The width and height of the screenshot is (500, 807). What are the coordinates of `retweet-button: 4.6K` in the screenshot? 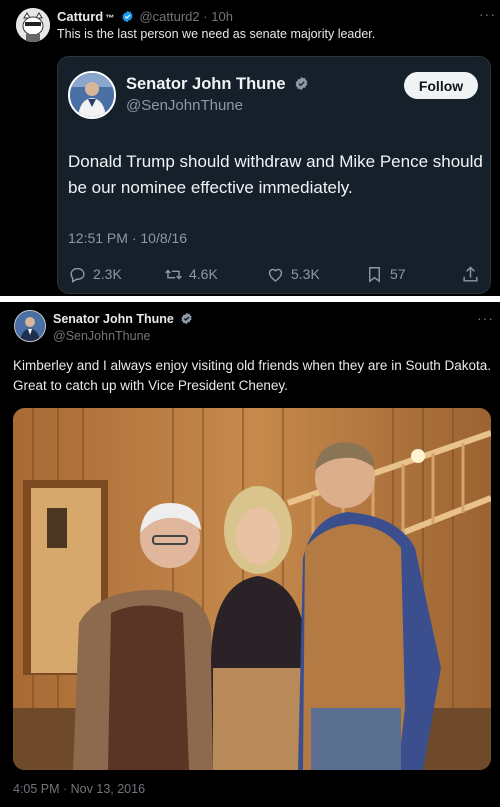 It's located at (191, 274).